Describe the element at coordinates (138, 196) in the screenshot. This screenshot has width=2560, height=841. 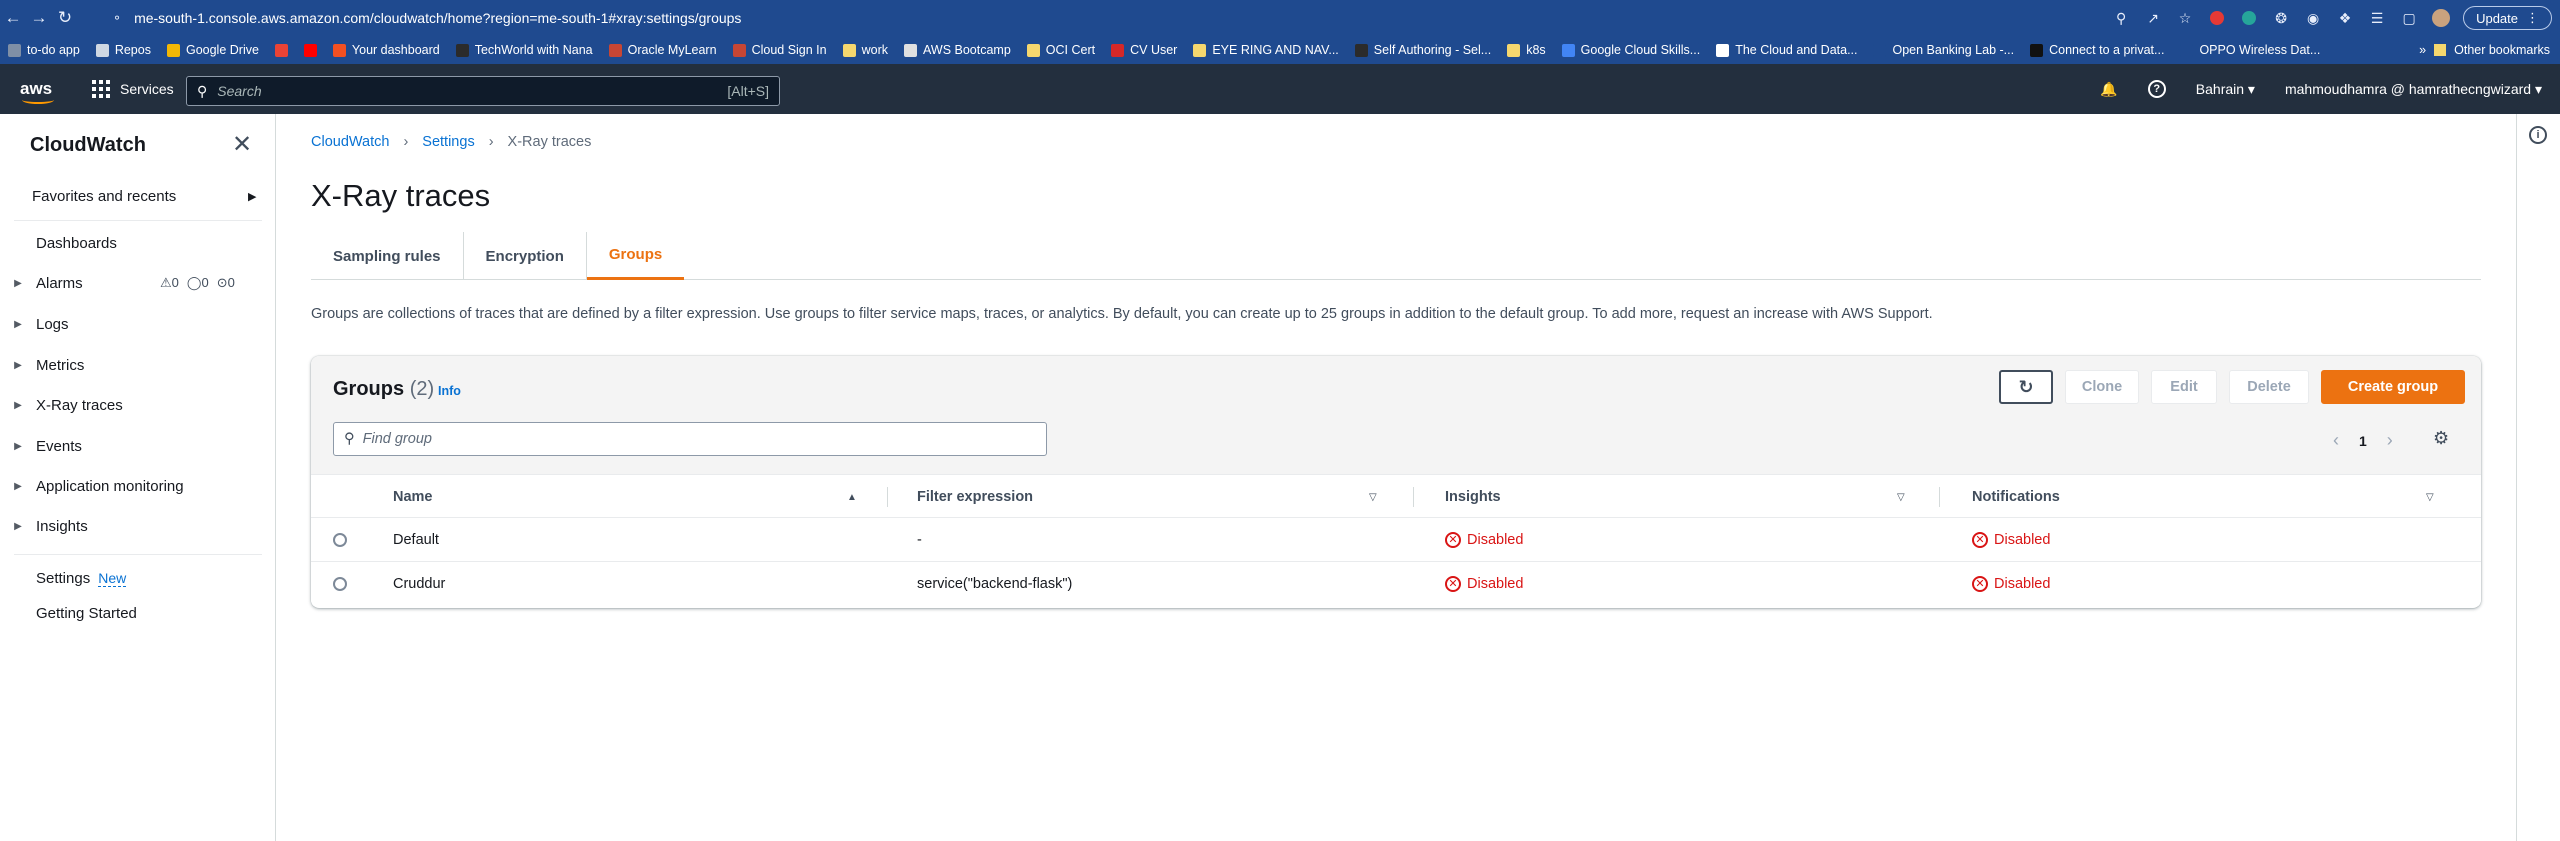
I see `sidebar-item-favorites: Favorites and recents ▶` at that location.